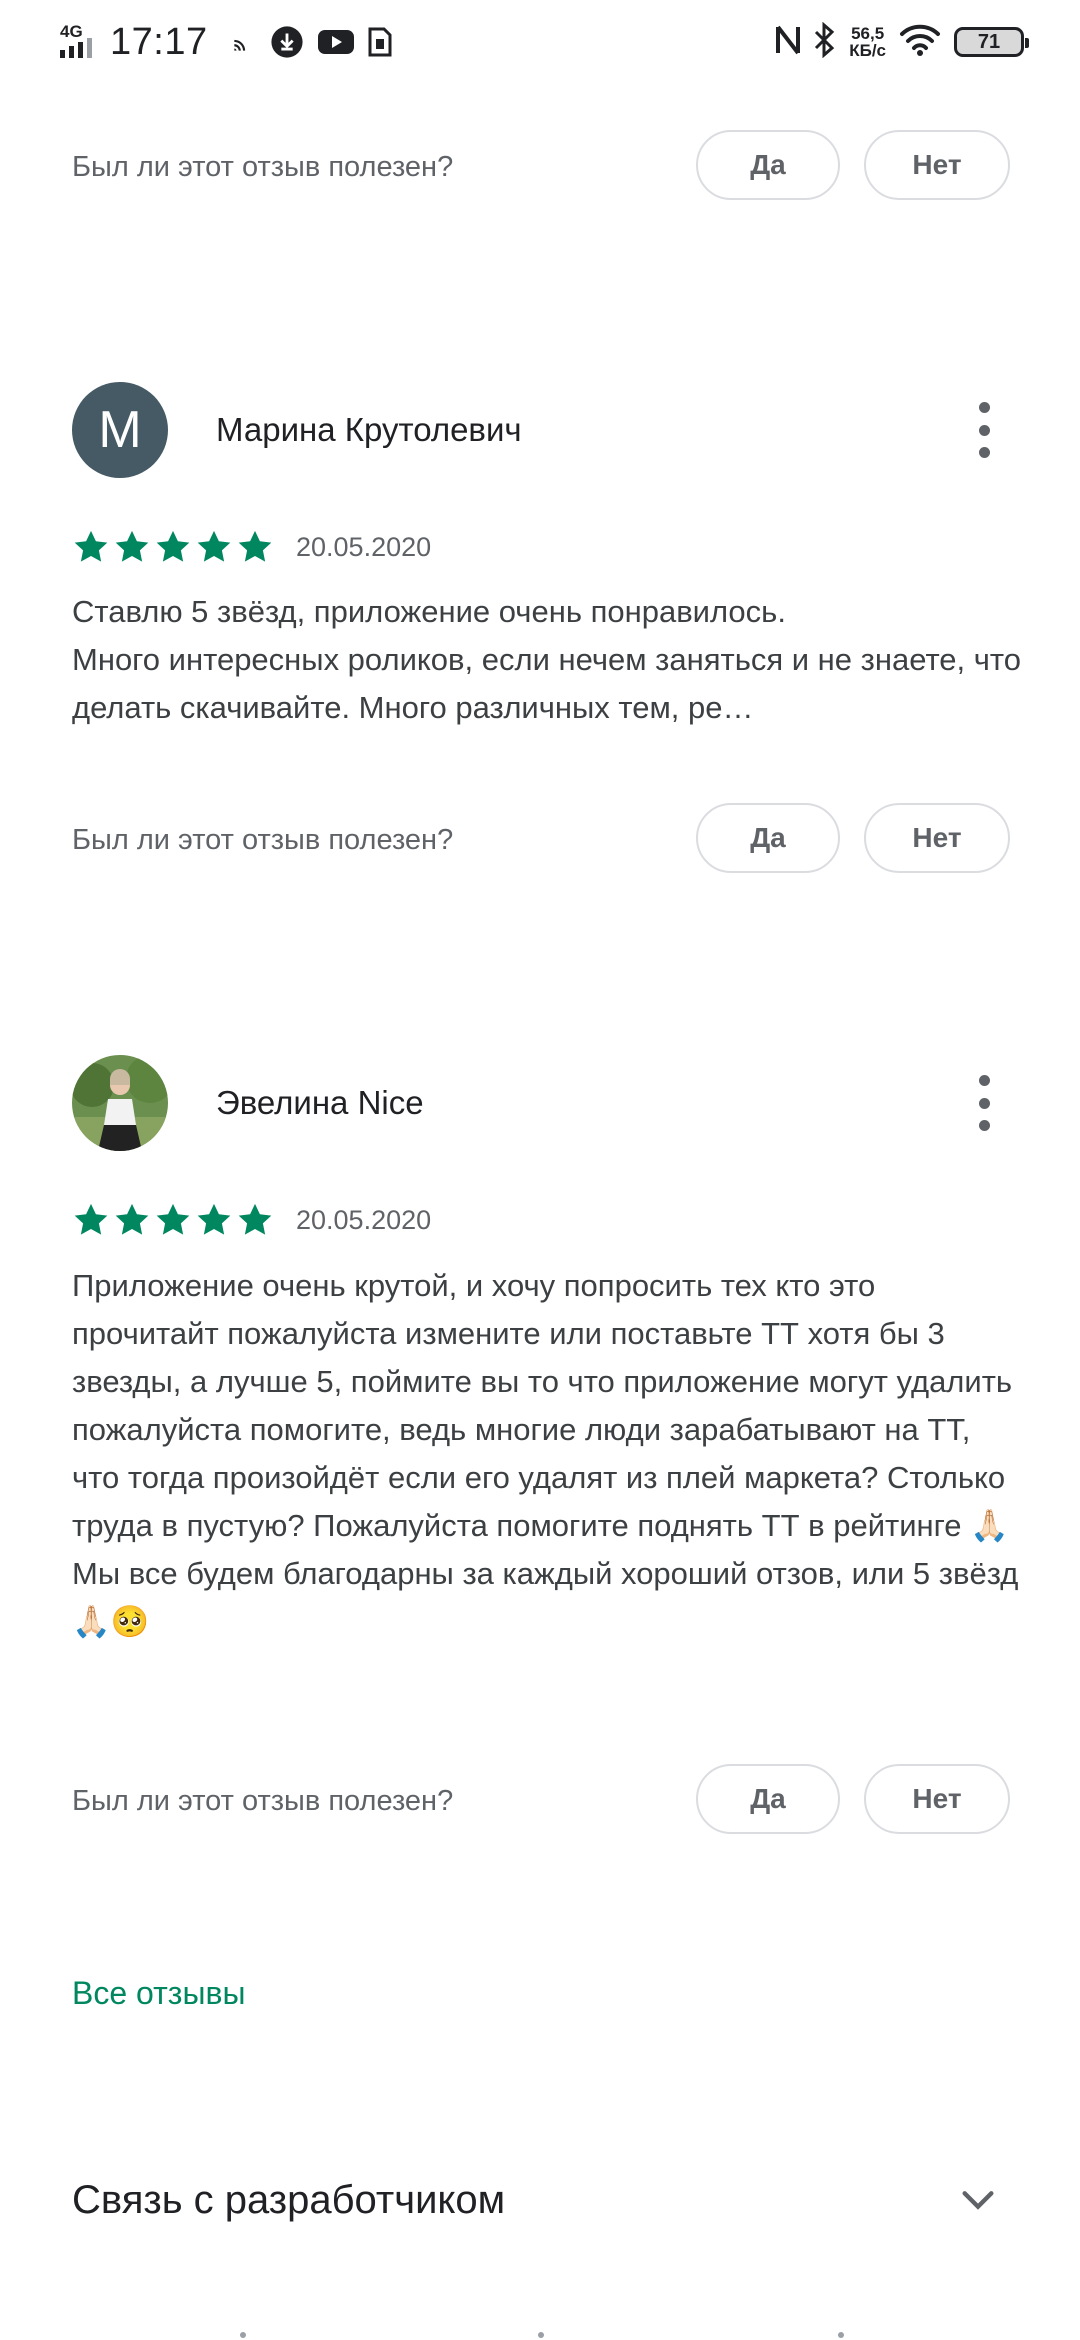  I want to click on review-header: M Марина Крутолевич, so click(542, 430).